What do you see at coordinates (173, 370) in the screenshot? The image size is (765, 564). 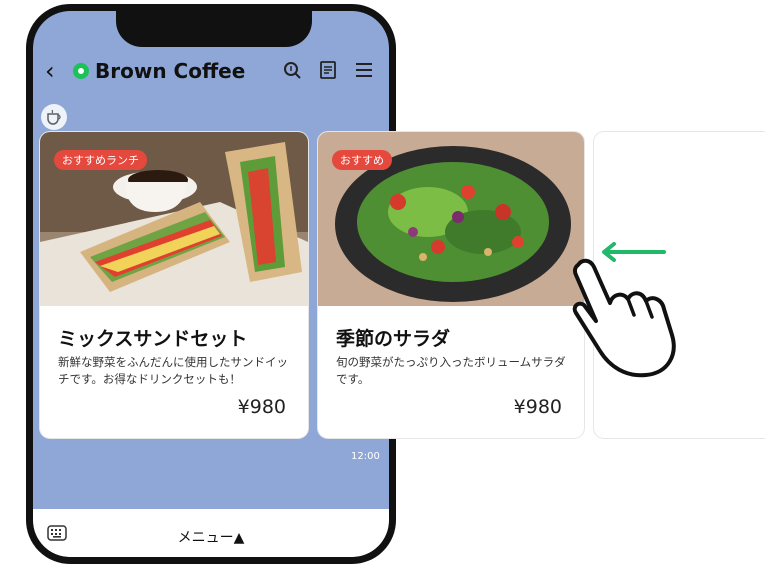 I see `card-description: 新鮮な野菜をふんだんに使用したサンドイッチです。お得なドリンクセットも！` at bounding box center [173, 370].